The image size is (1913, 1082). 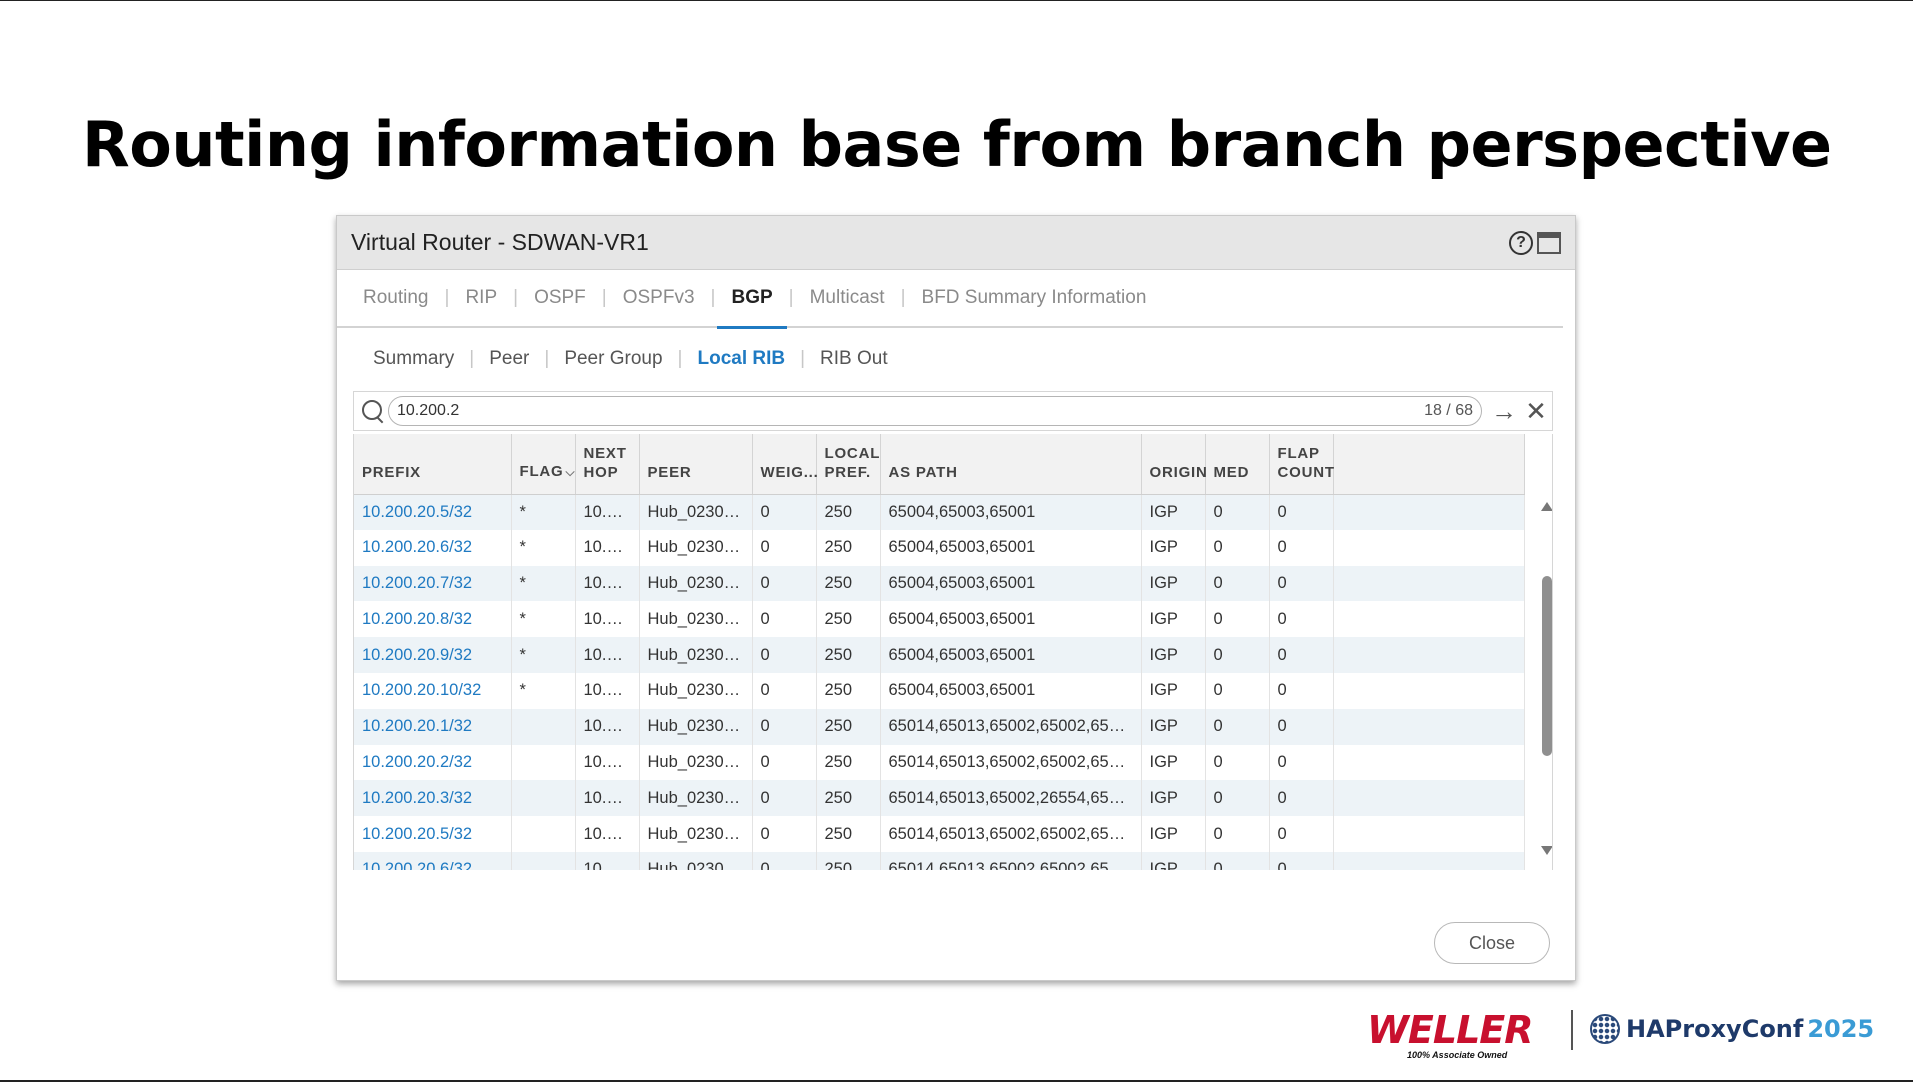 What do you see at coordinates (847, 298) in the screenshot?
I see `tab-multicast: Multicast` at bounding box center [847, 298].